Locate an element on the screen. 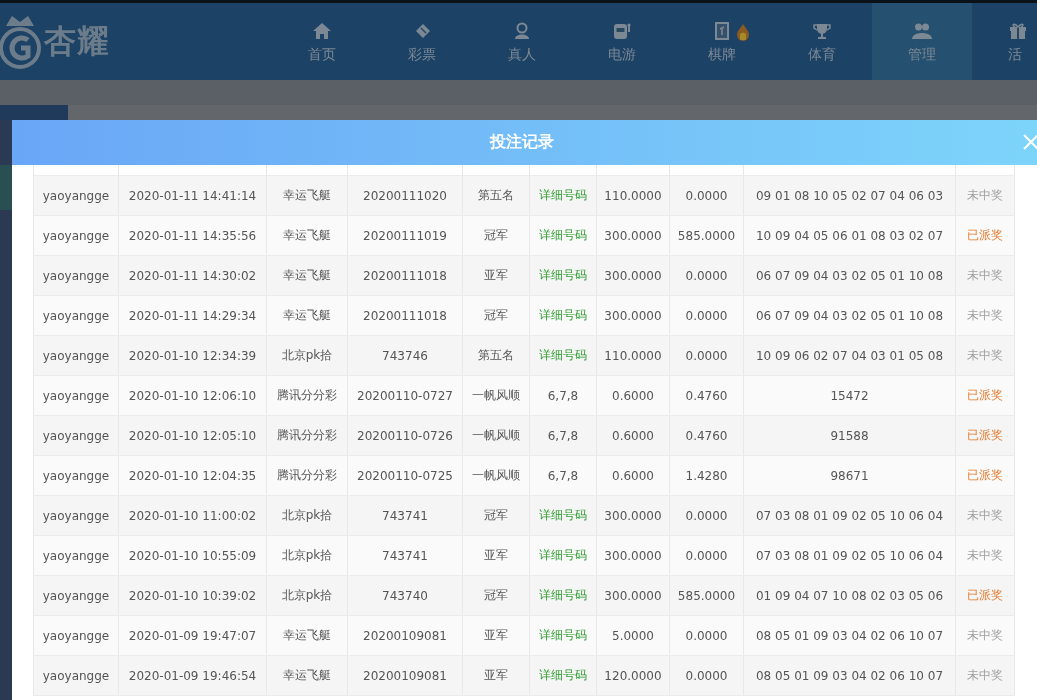 This screenshot has width=1037, height=700. nav-item: 活 is located at coordinates (1004, 41).